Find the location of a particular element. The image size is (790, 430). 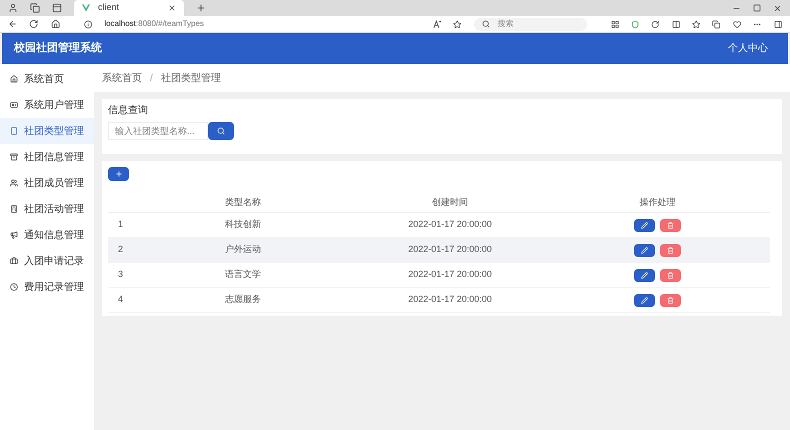

heart-icon is located at coordinates (737, 24).